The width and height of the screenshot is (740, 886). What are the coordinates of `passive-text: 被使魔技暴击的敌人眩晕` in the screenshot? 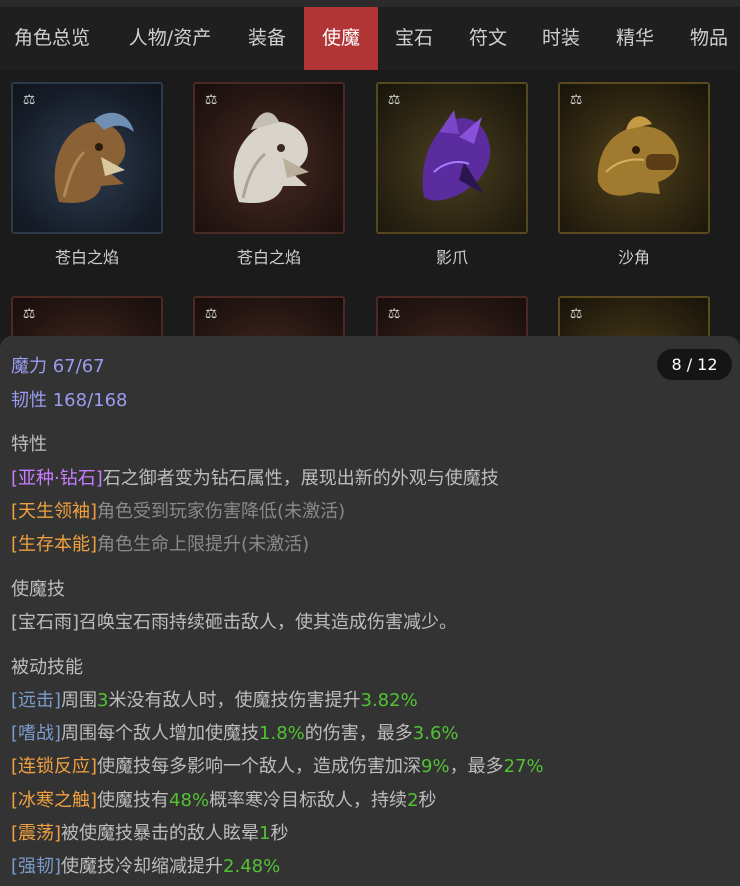 It's located at (160, 833).